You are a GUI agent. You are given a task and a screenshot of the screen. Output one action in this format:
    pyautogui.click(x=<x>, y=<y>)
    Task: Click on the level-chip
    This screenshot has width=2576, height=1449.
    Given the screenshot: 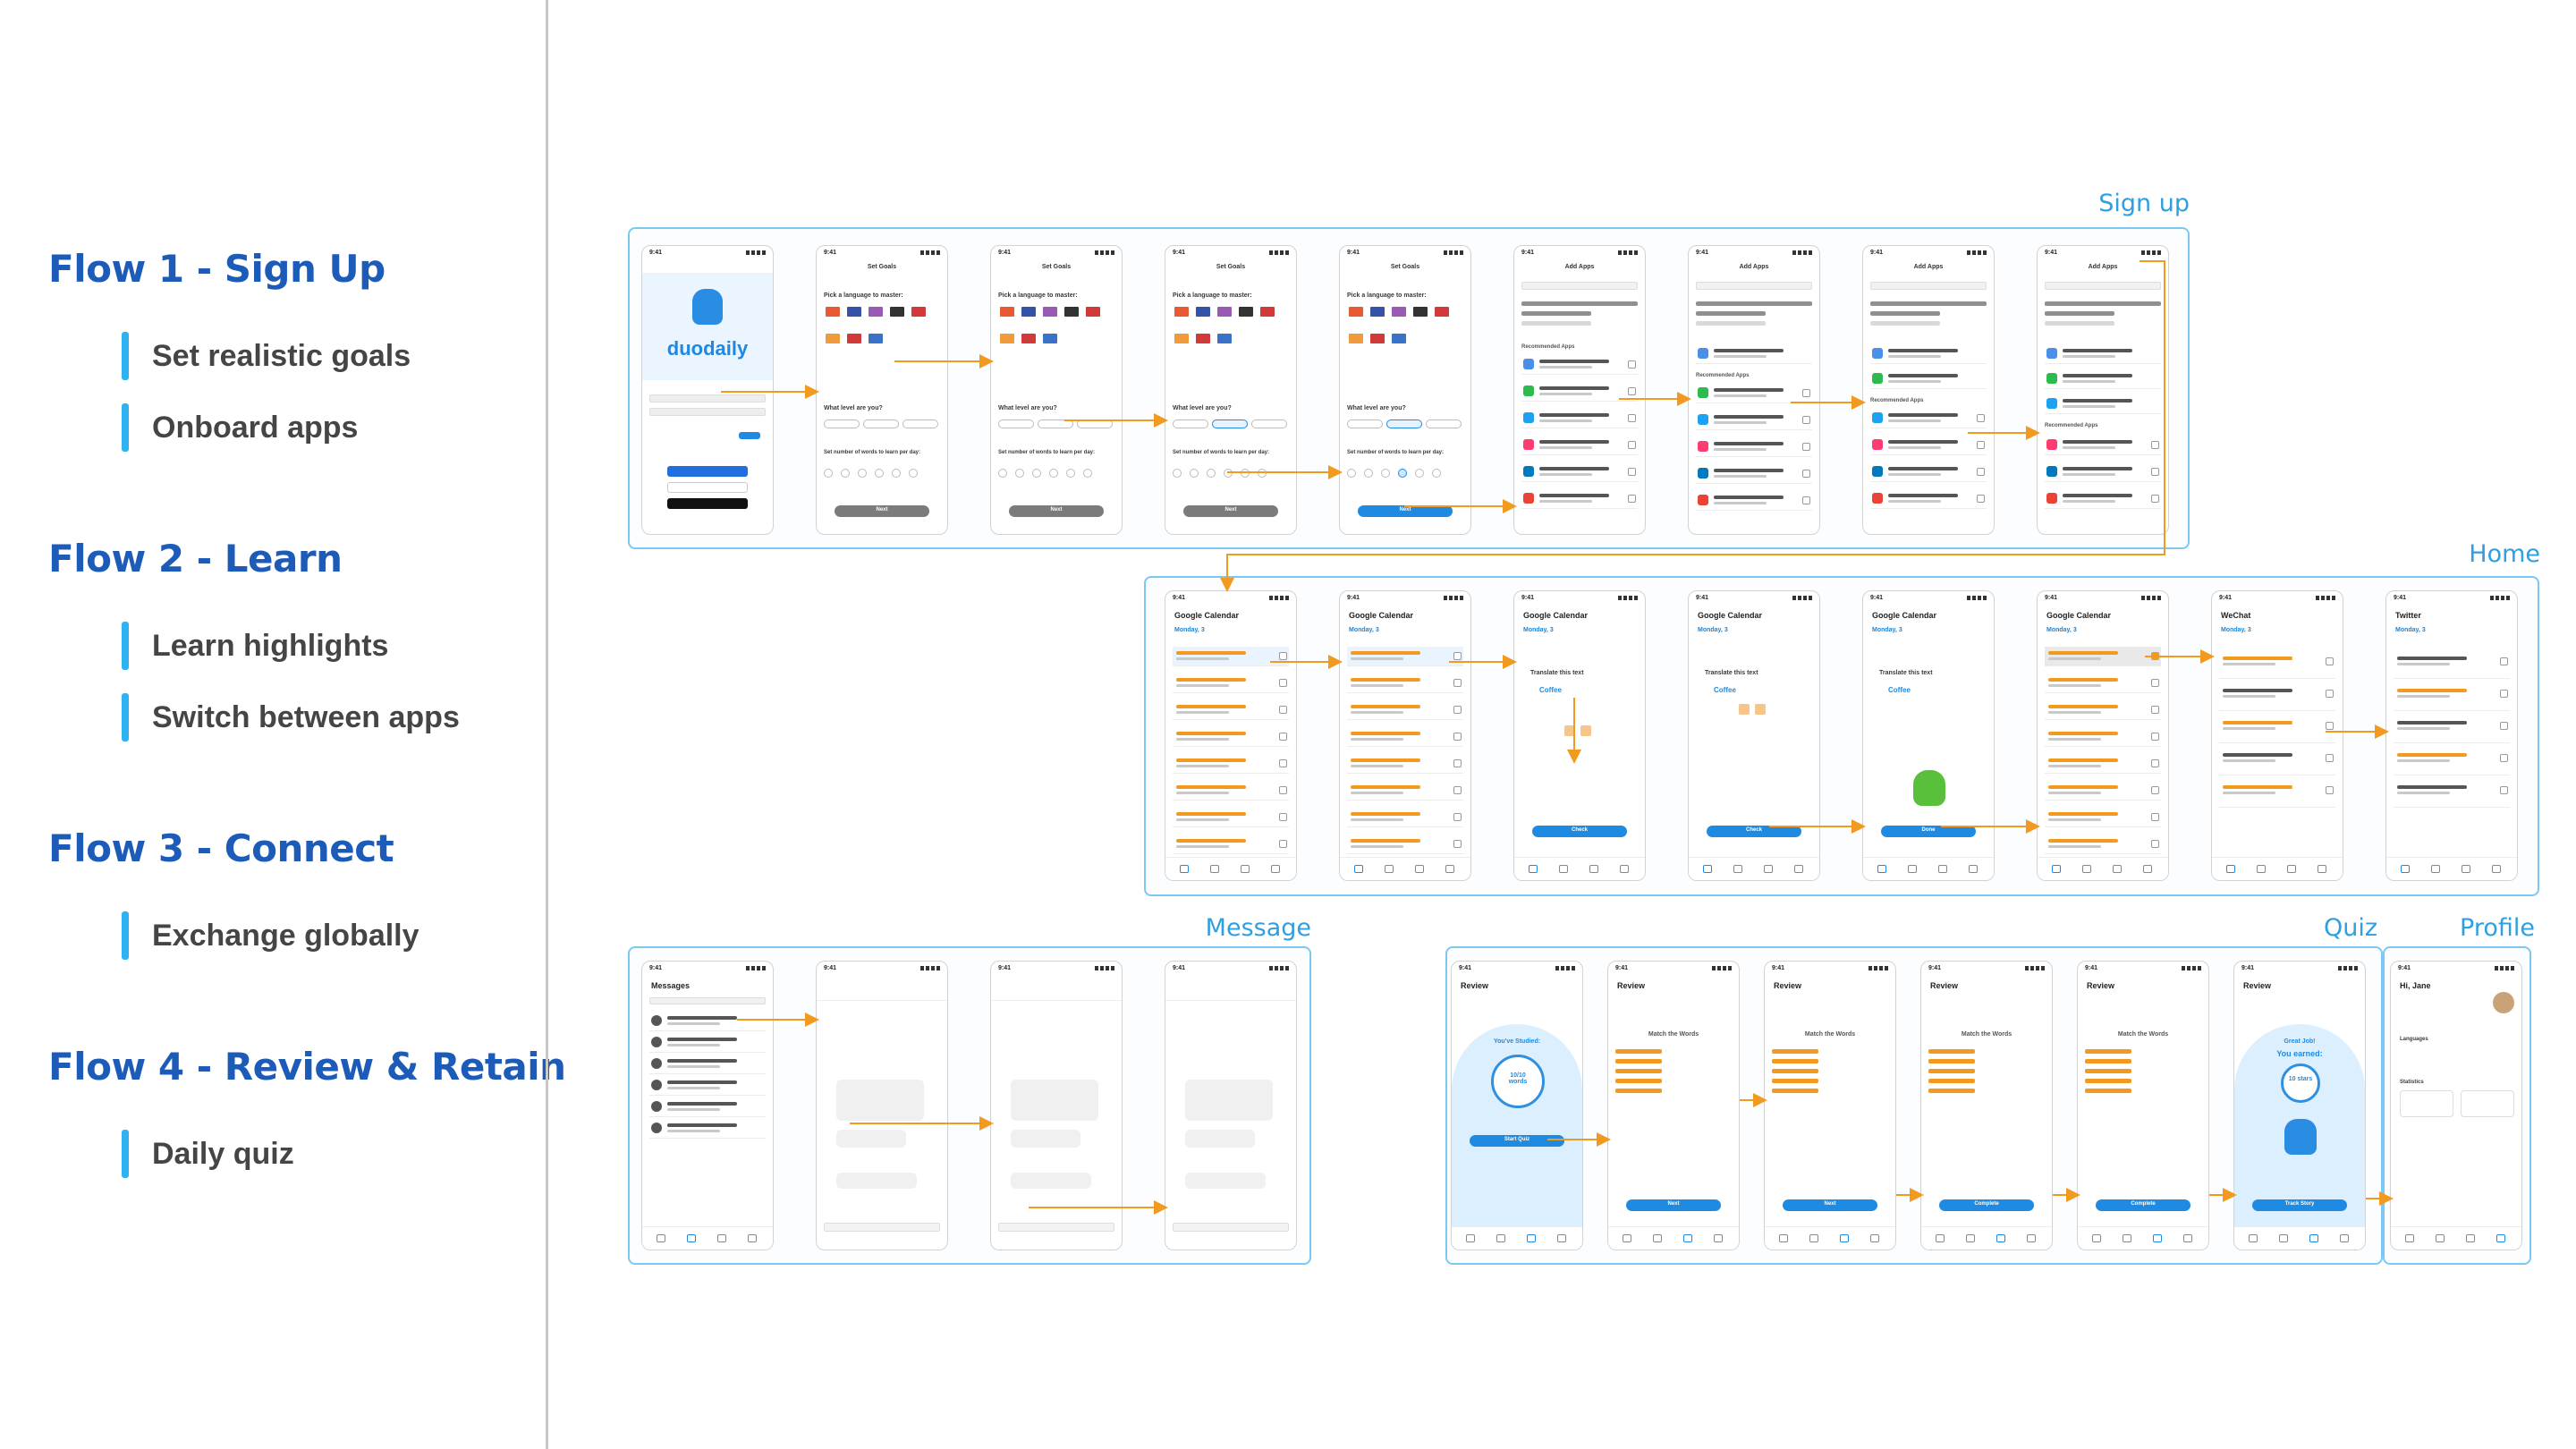 What is the action you would take?
    pyautogui.click(x=1095, y=423)
    